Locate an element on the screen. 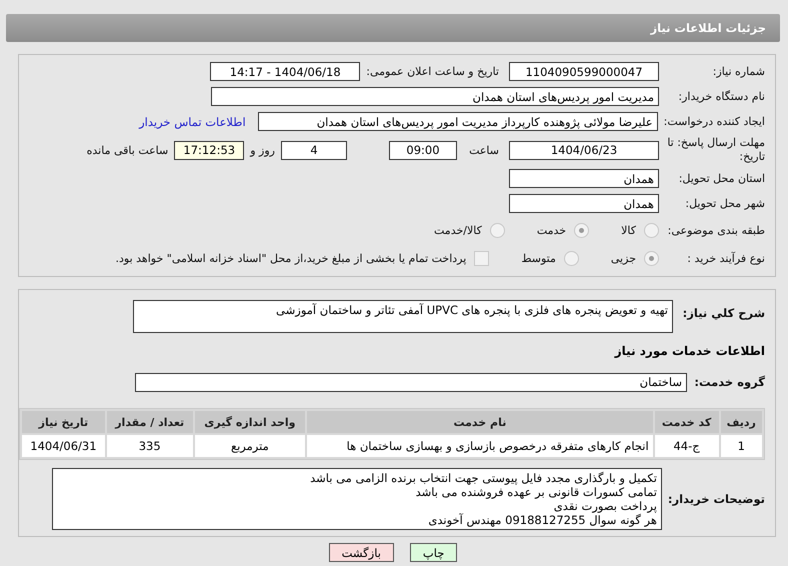  requester-field: علیرضا مولائی پژوهنده کارپرداز مدیریت امور پردیس‌های استان همدان is located at coordinates (458, 121).